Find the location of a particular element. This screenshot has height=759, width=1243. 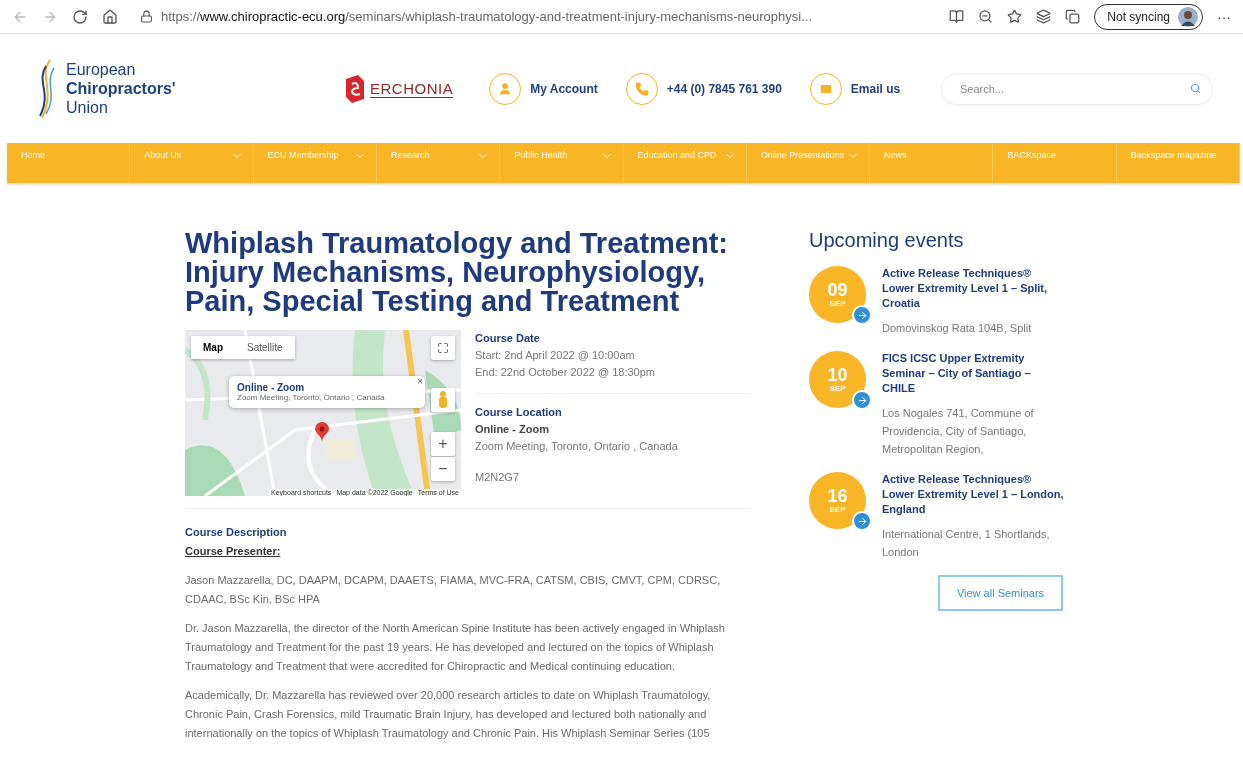

event-address: International Centre, 1 Shortlands, London is located at coordinates (966, 543).